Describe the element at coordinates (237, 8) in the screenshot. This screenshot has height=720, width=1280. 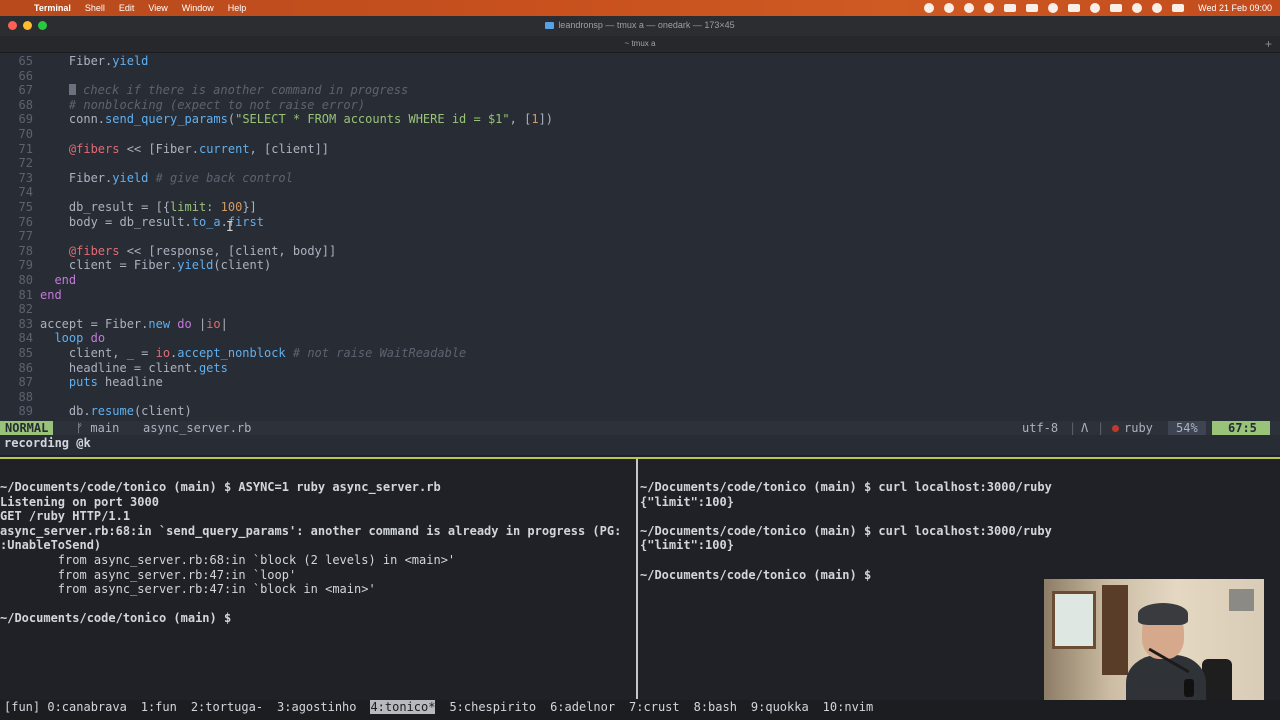
I see `menu-help: Help` at that location.